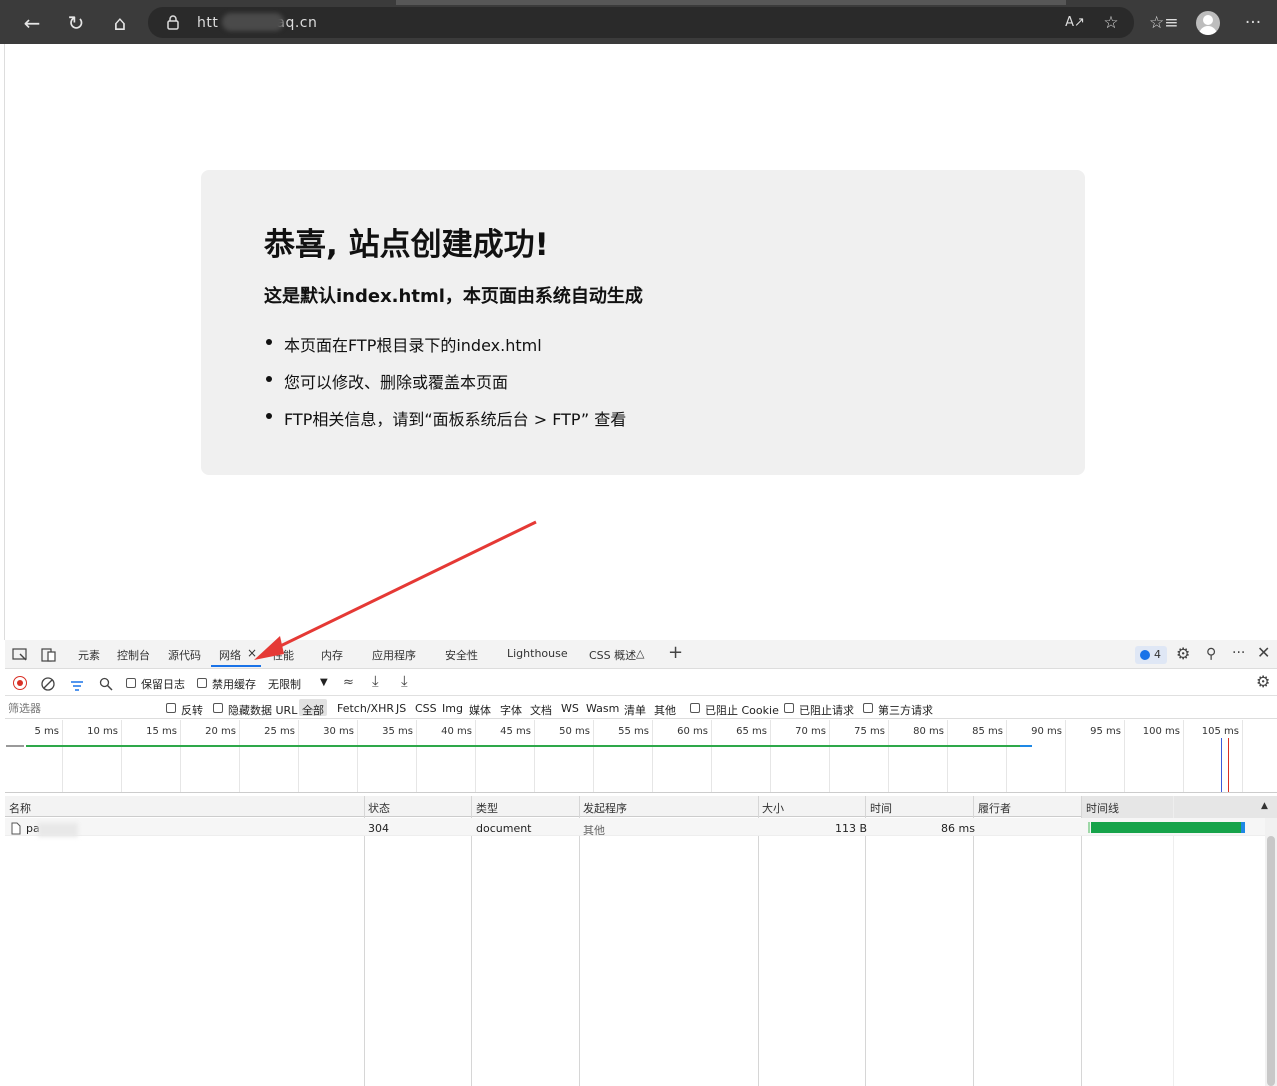 This screenshot has width=1277, height=1086. I want to click on tab-network: 网络, so click(230, 655).